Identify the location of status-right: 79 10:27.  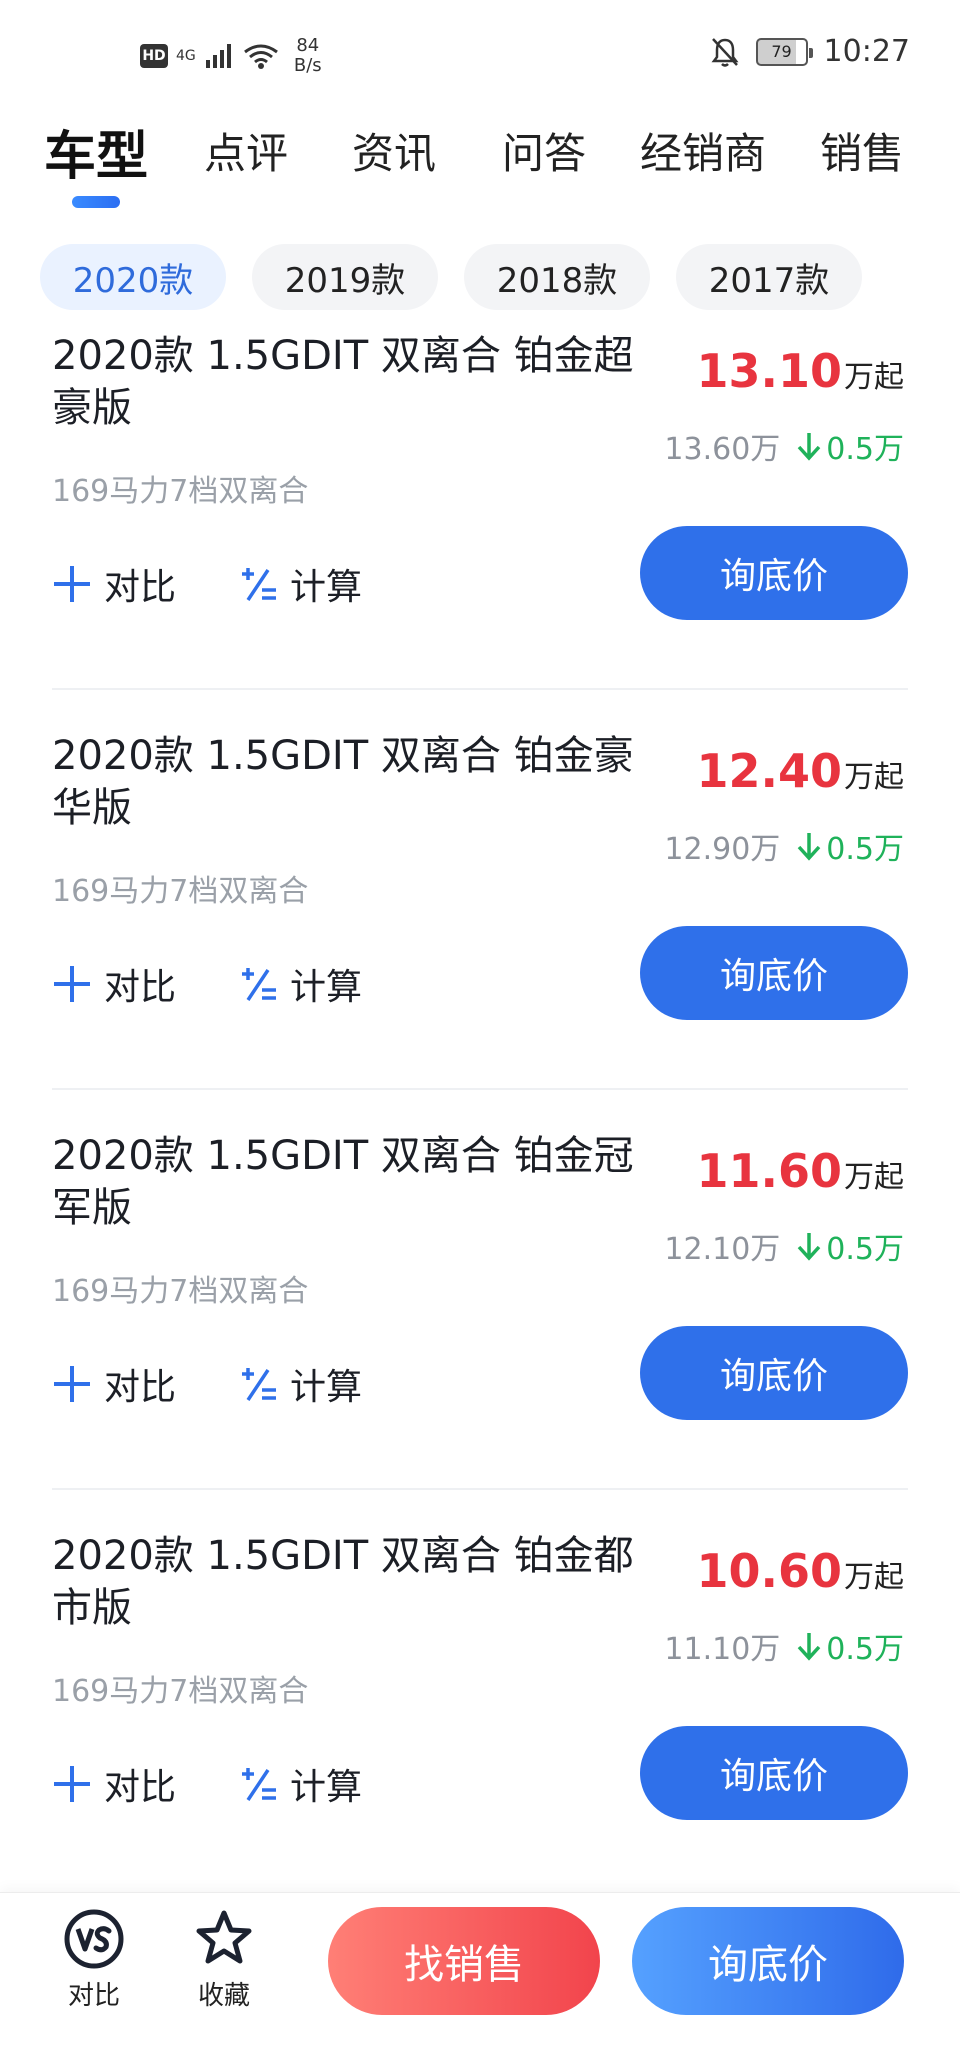
(810, 51).